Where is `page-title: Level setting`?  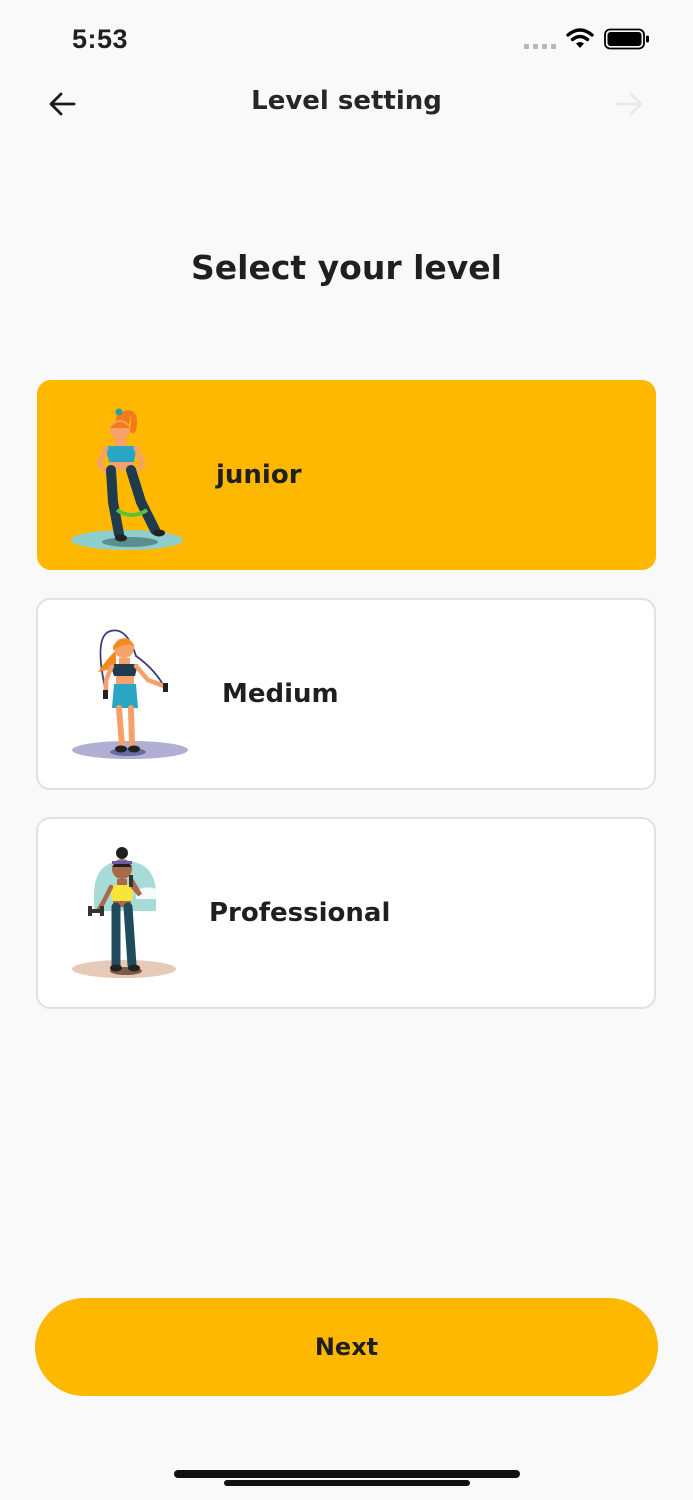
page-title: Level setting is located at coordinates (346, 101).